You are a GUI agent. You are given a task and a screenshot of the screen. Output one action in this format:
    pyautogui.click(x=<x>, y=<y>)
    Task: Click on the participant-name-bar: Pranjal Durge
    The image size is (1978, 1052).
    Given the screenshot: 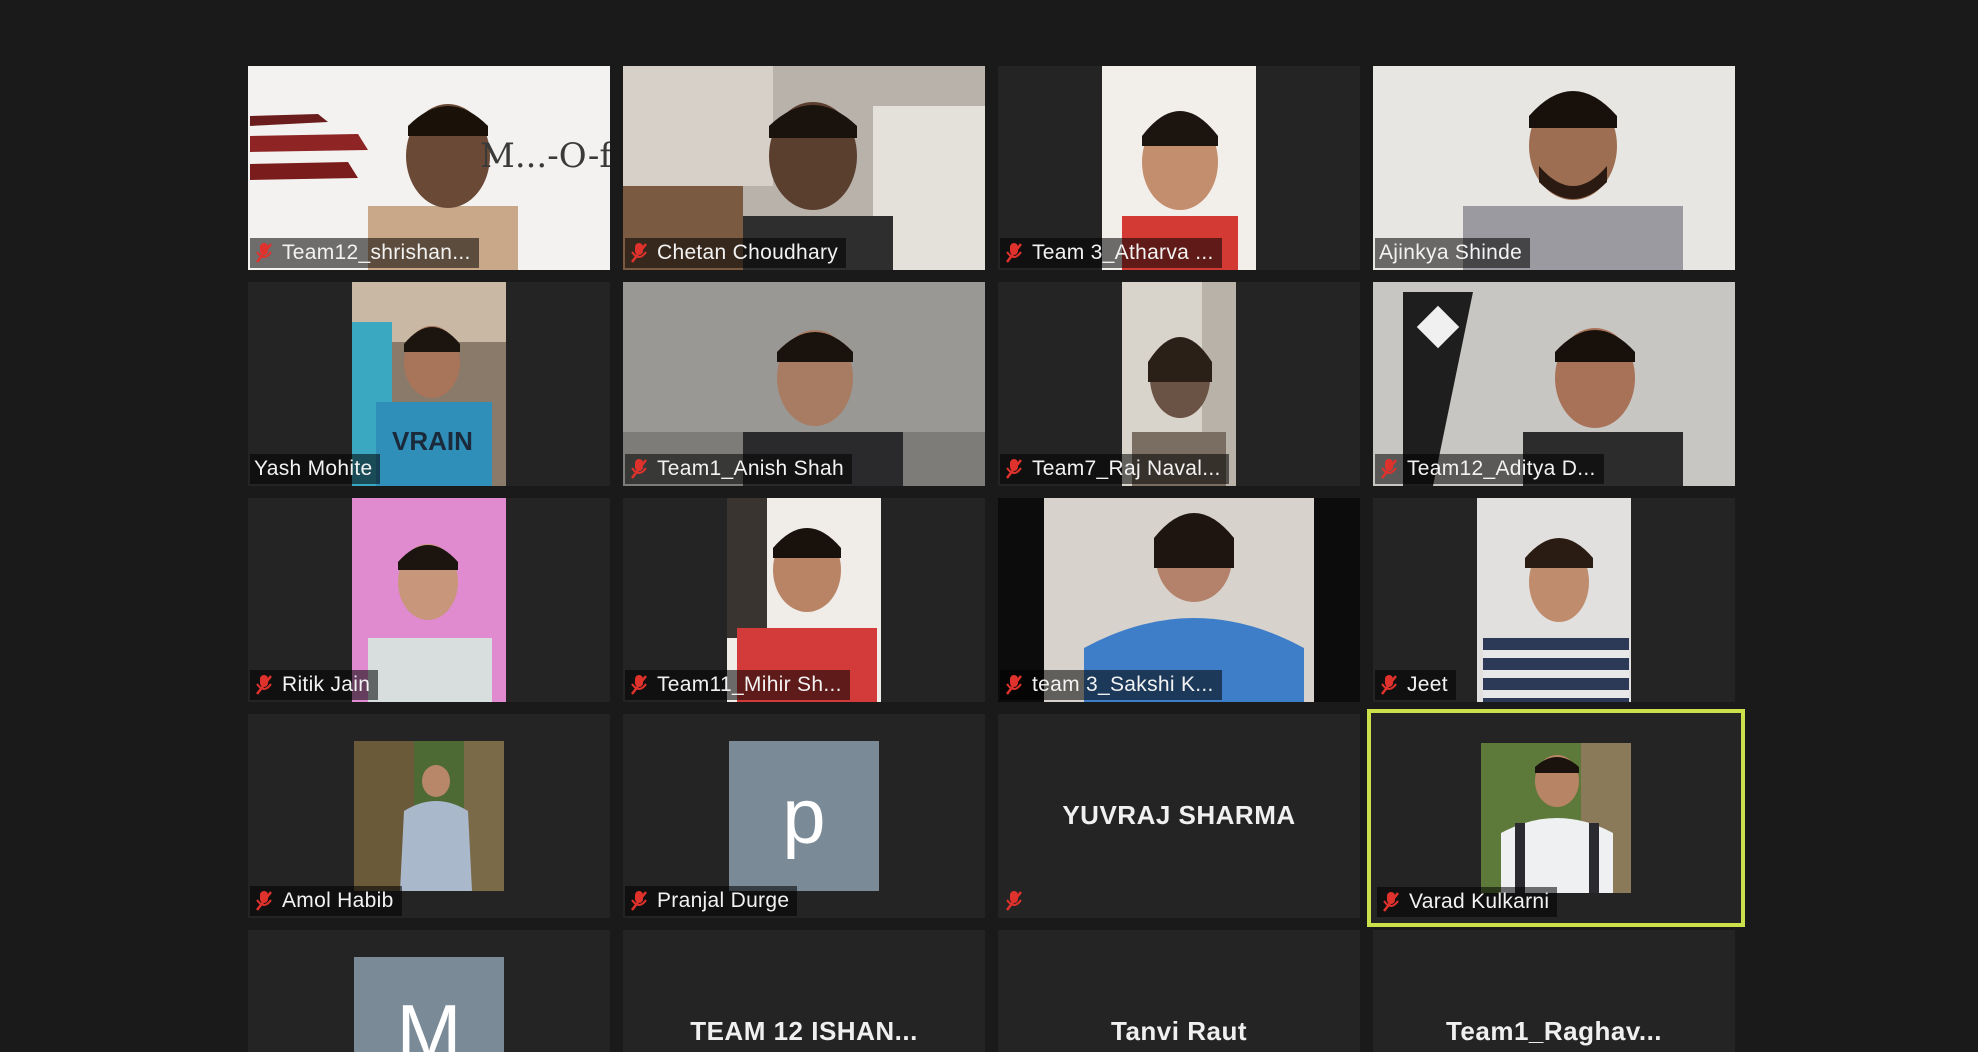 What is the action you would take?
    pyautogui.click(x=711, y=901)
    